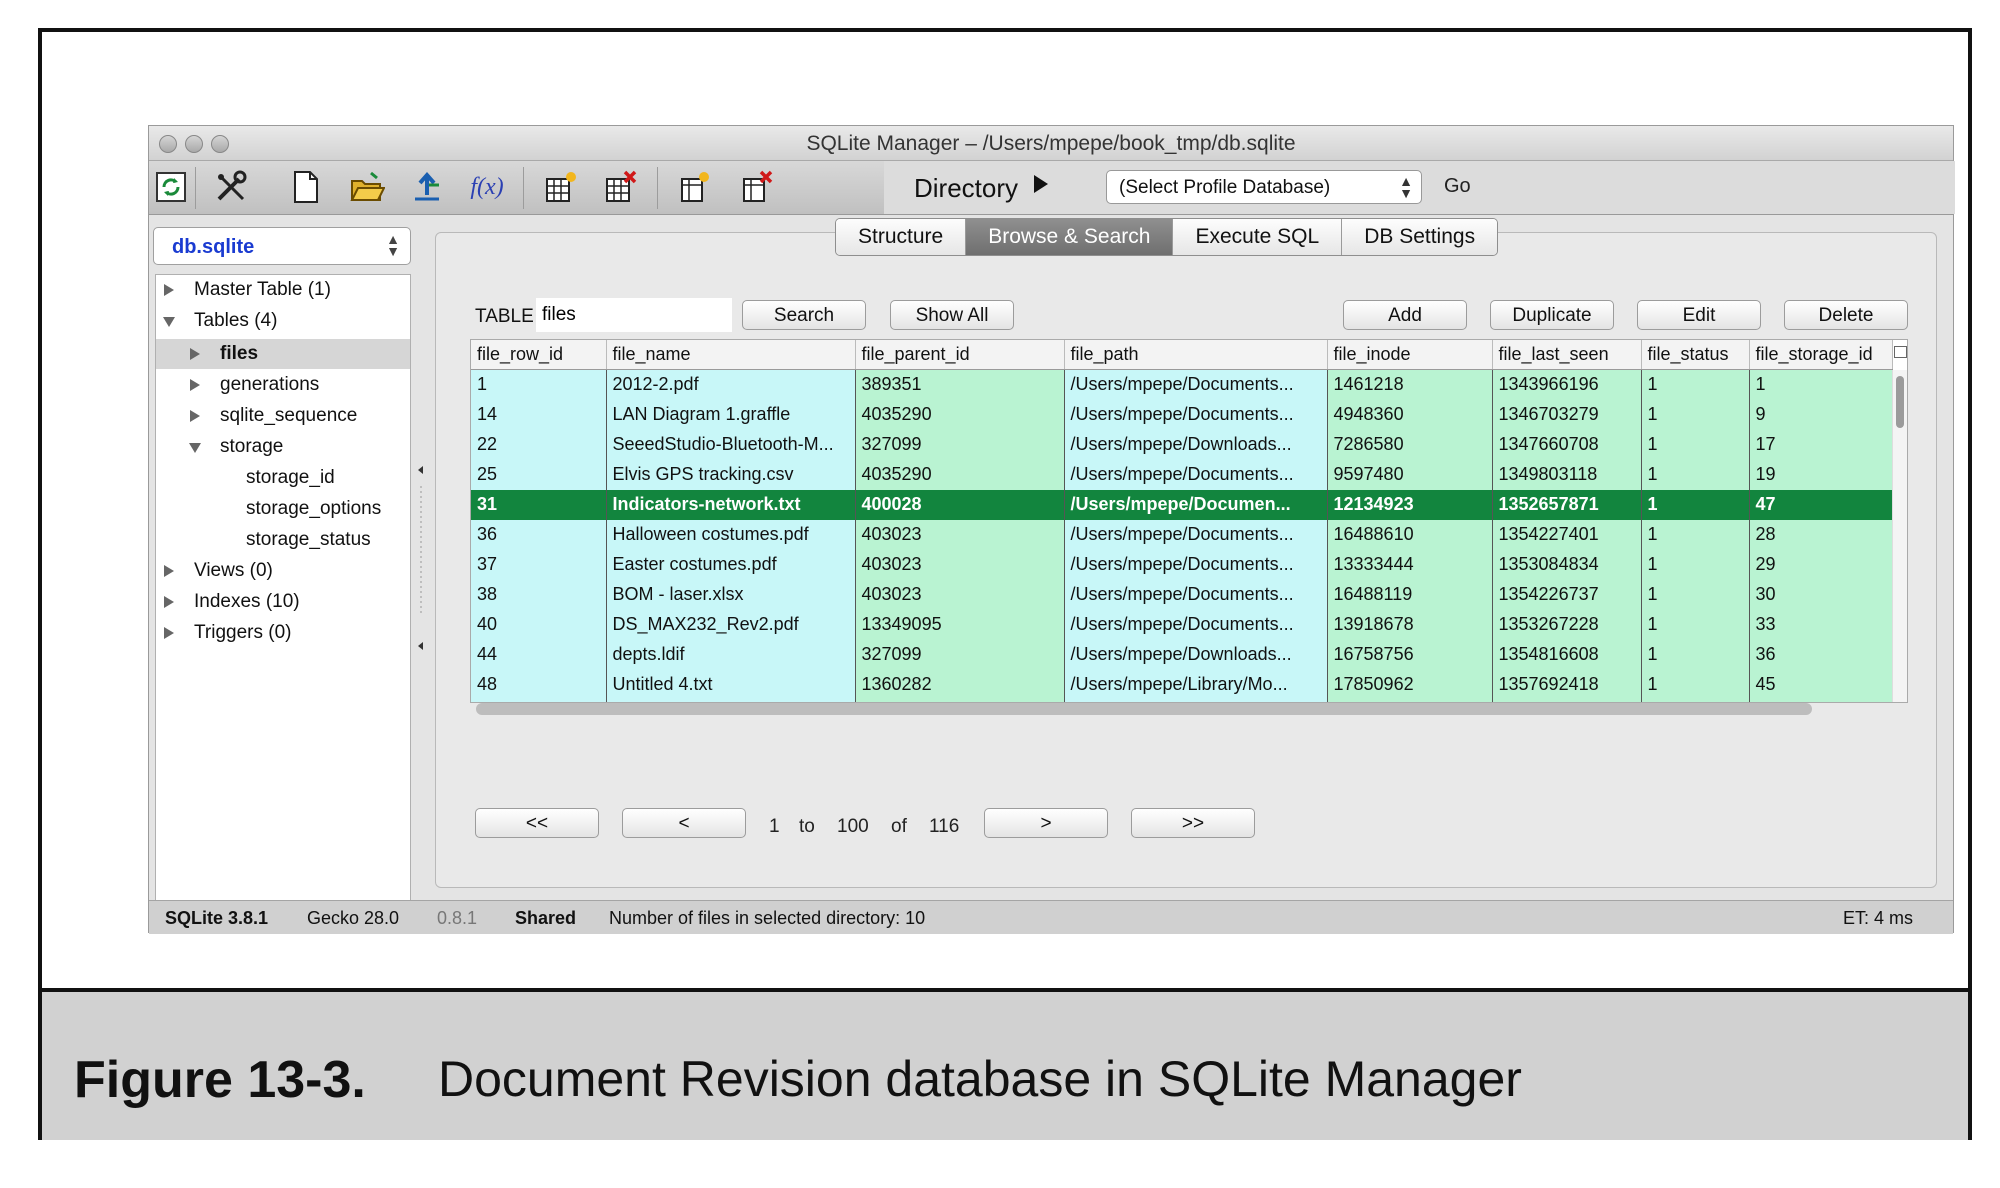 Image resolution: width=2000 pixels, height=1188 pixels. I want to click on cell-file-inode: 13333444, so click(1410, 564).